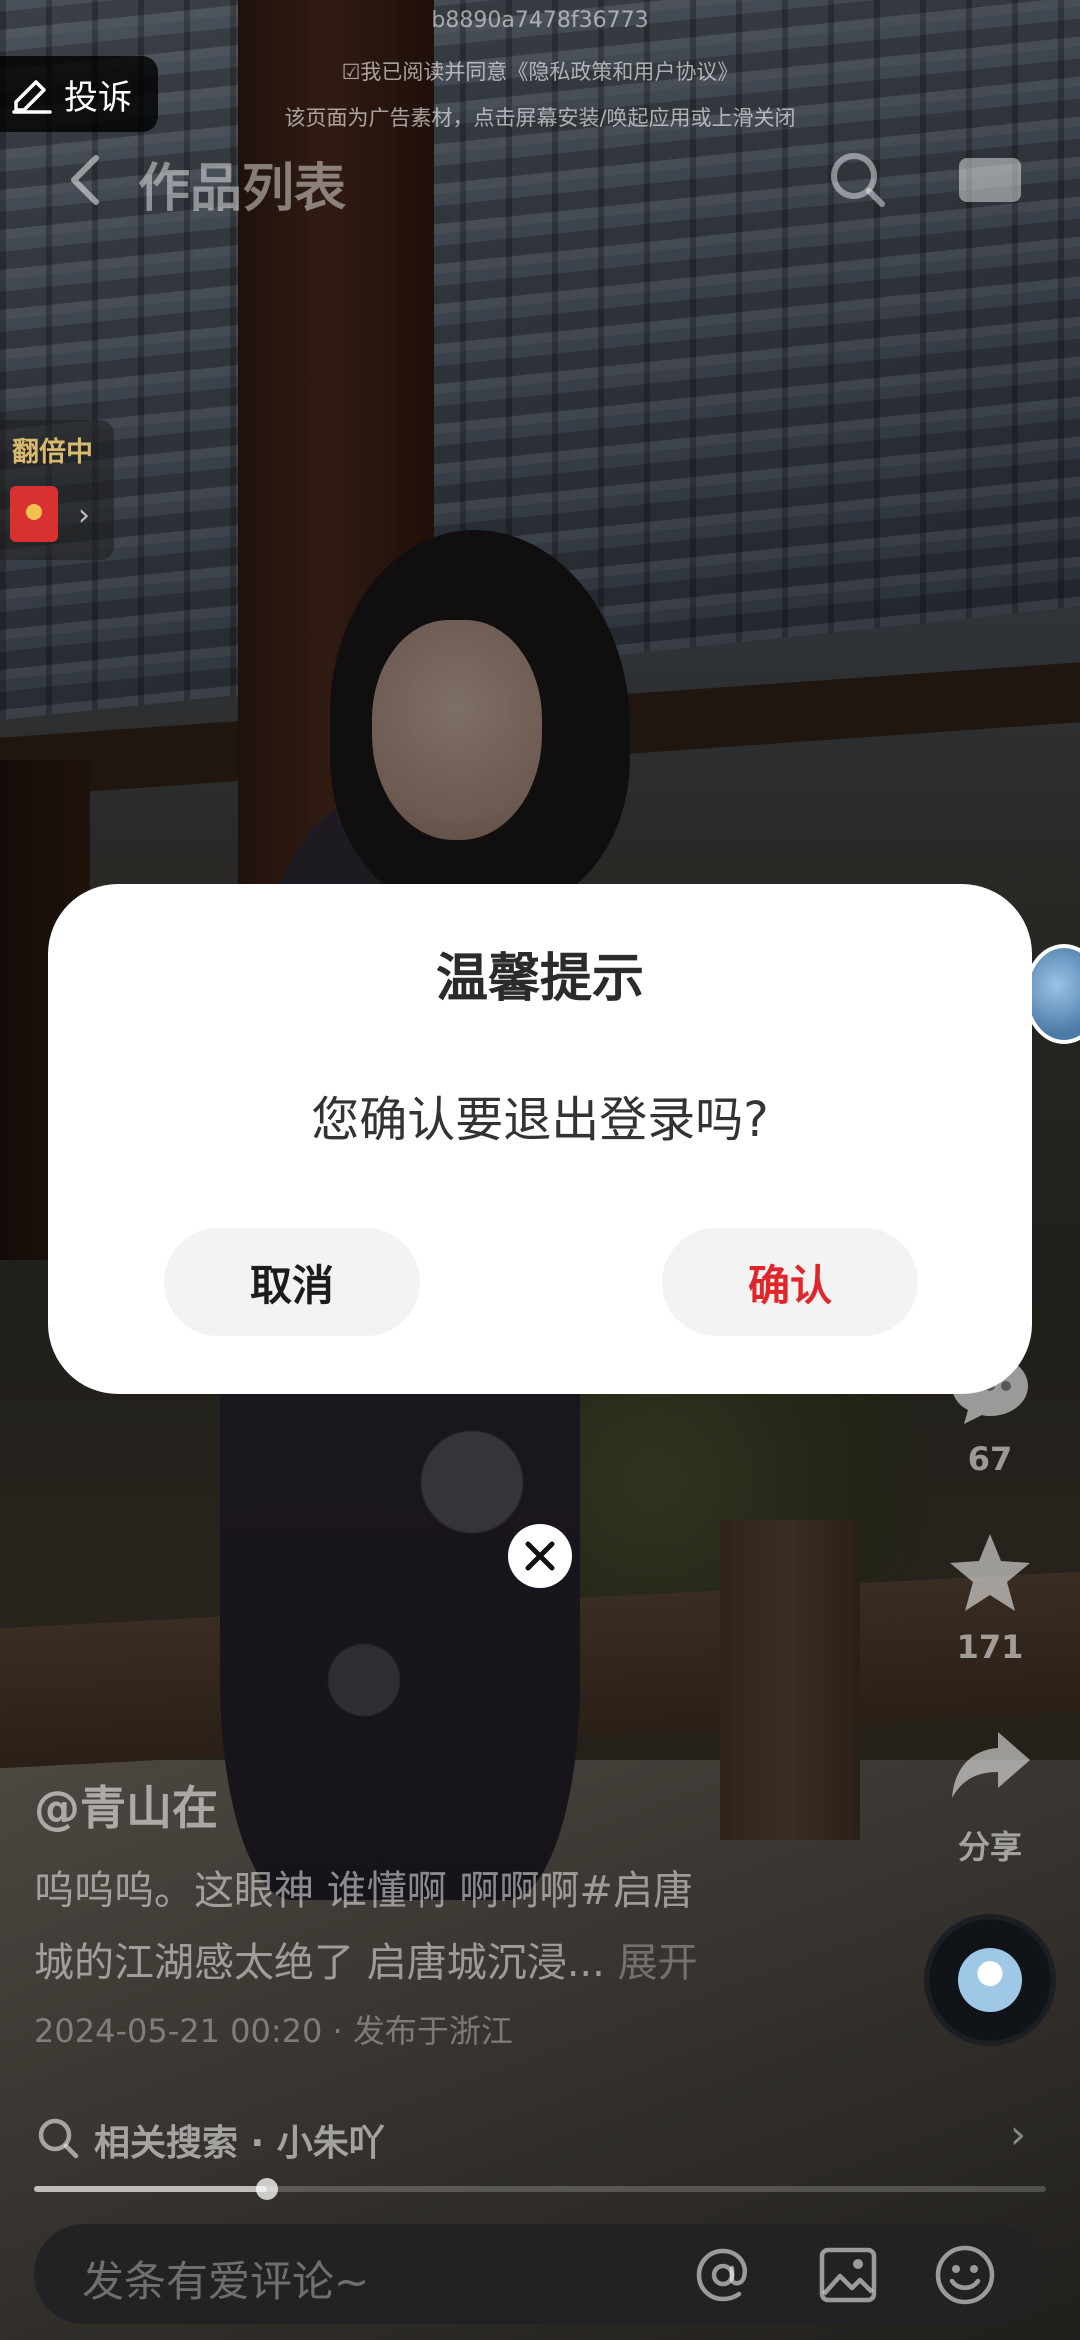 Image resolution: width=1080 pixels, height=2340 pixels. Describe the element at coordinates (723, 2275) in the screenshot. I see `at-icon` at that location.